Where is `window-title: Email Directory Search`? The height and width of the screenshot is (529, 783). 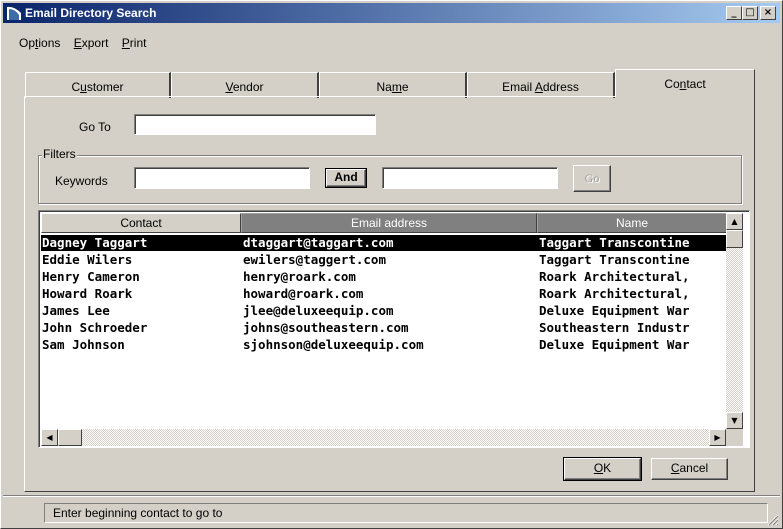 window-title: Email Directory Search is located at coordinates (91, 13).